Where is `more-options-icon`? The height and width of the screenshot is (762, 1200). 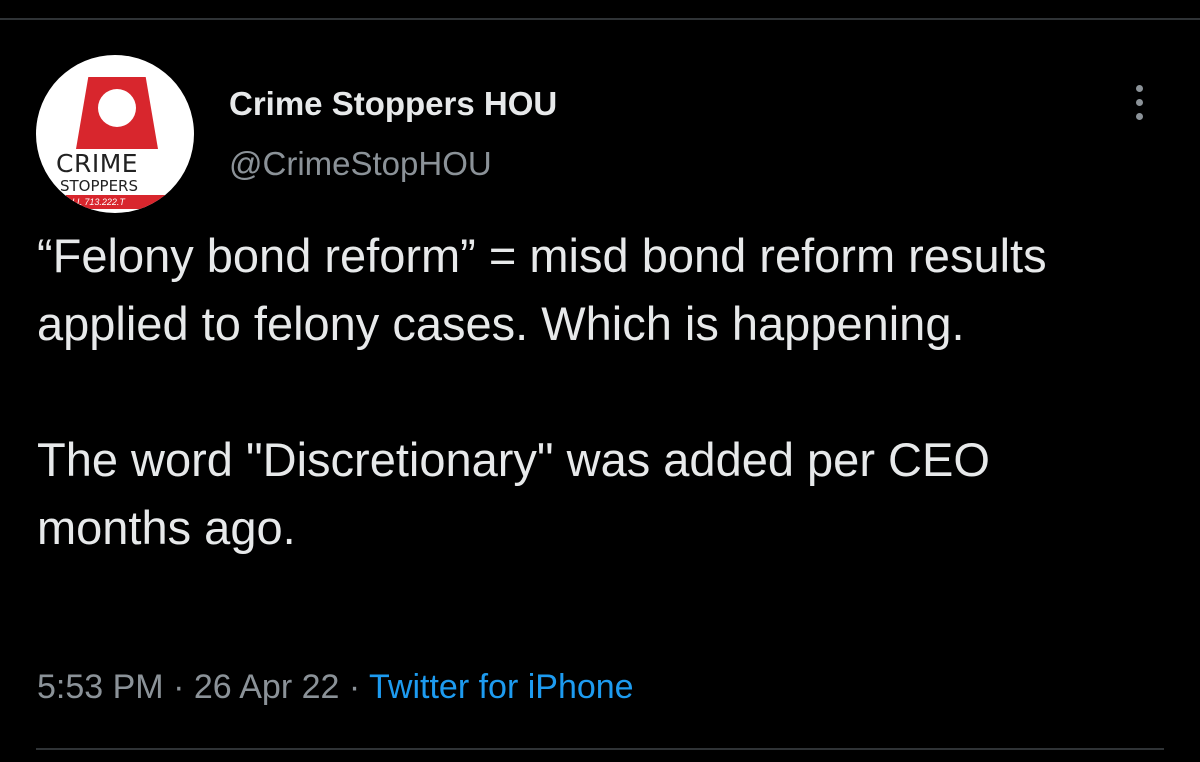
more-options-icon is located at coordinates (1139, 88).